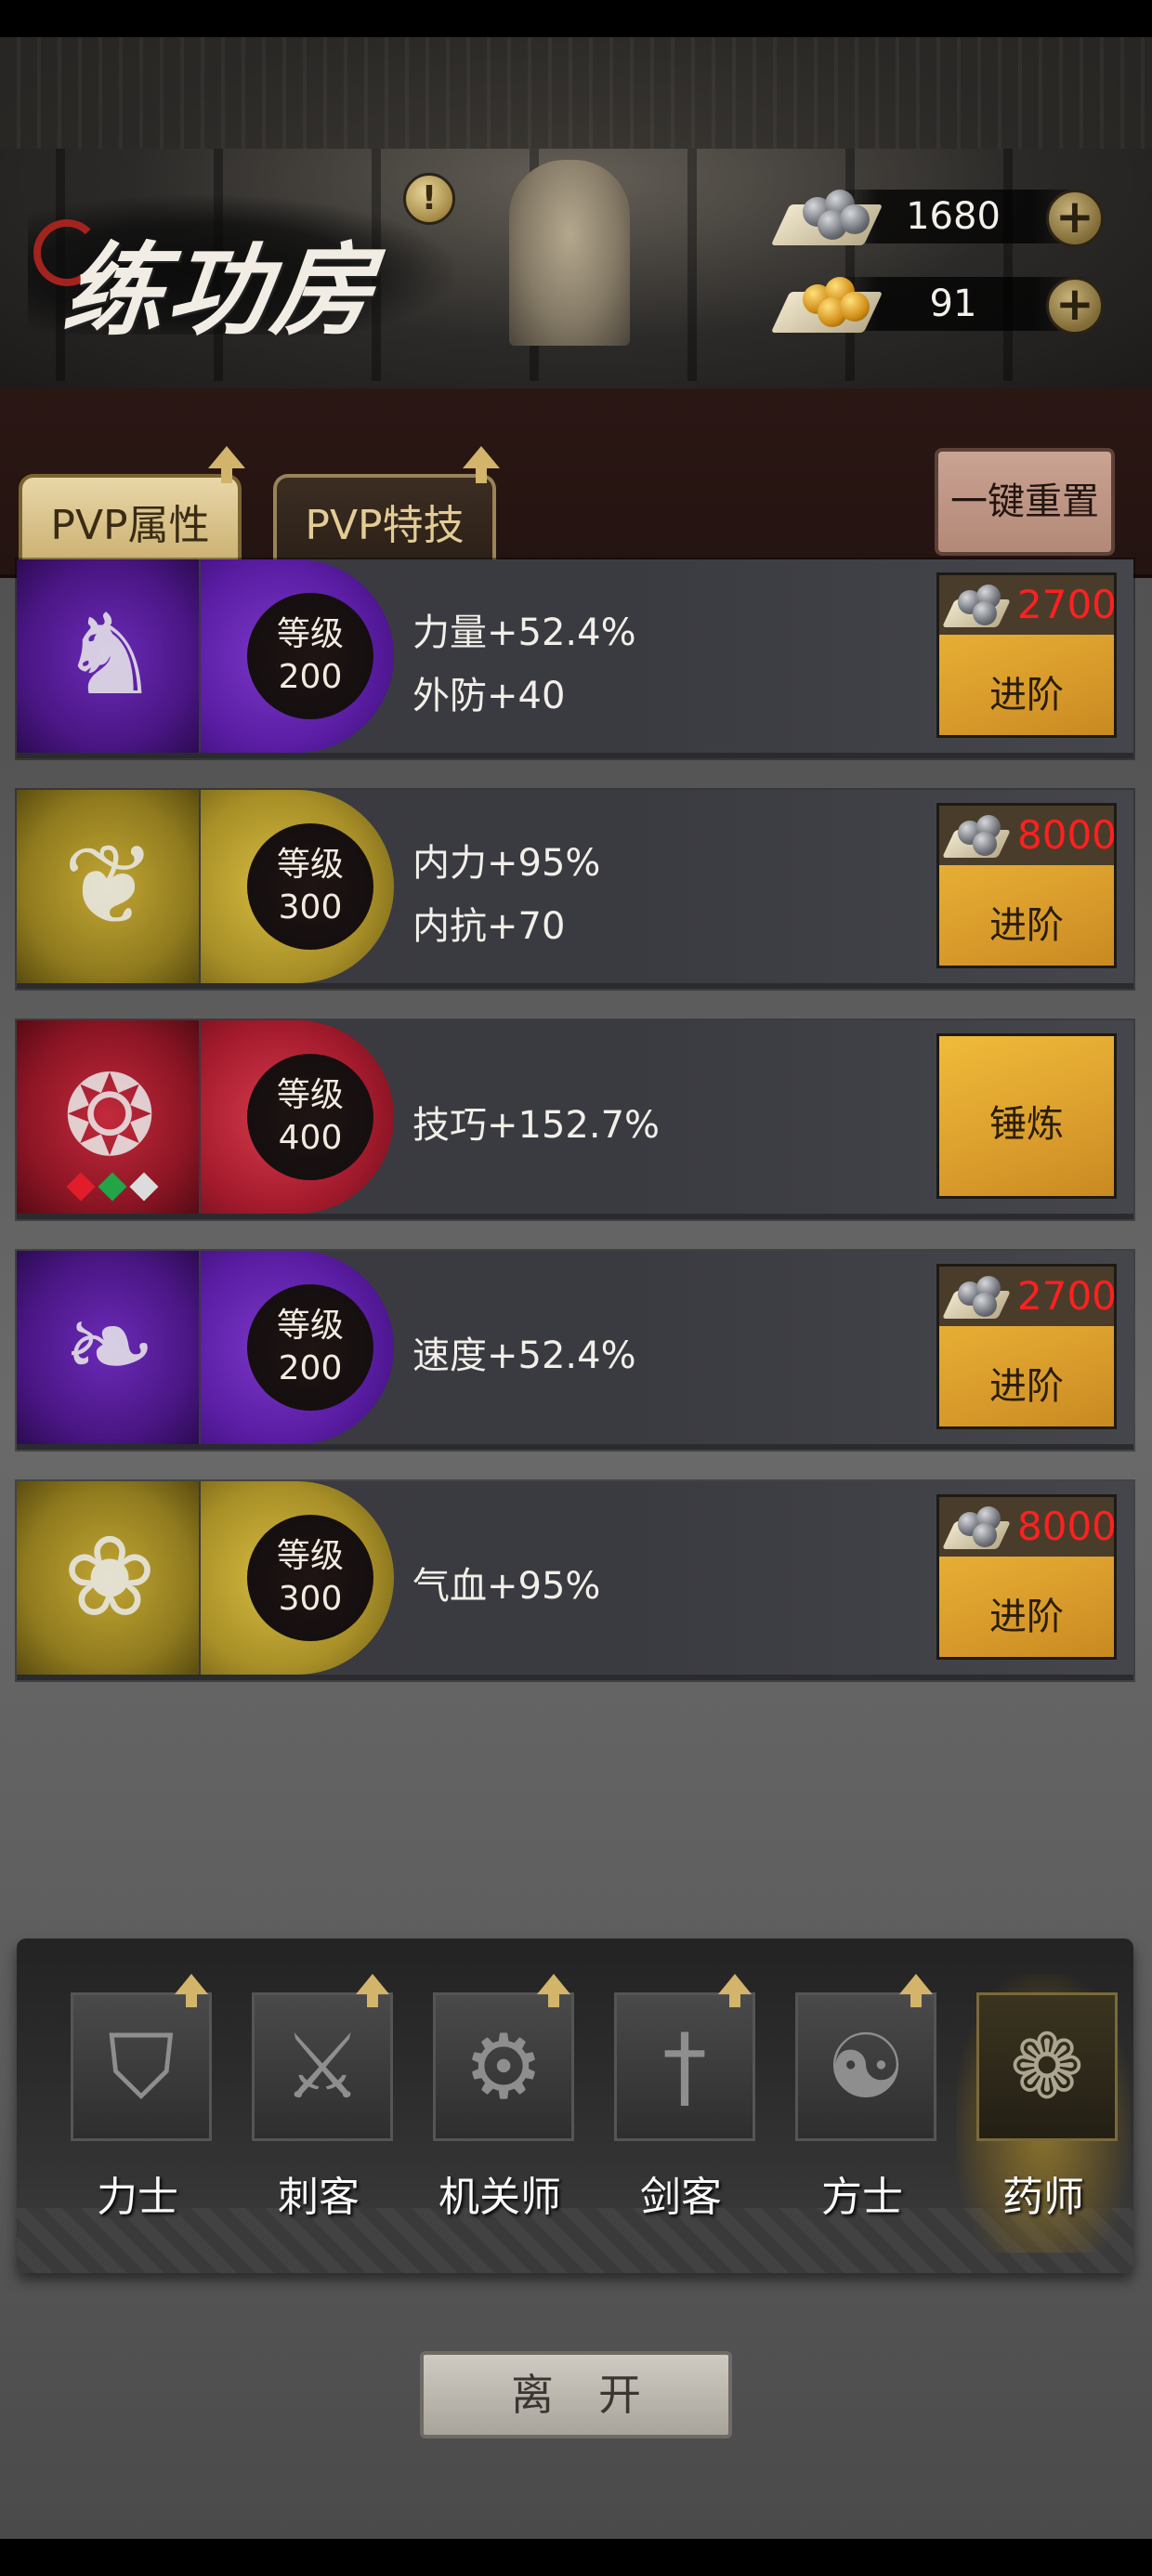 The height and width of the screenshot is (2576, 1152). Describe the element at coordinates (506, 1586) in the screenshot. I see `stat-line: 气血+95%` at that location.